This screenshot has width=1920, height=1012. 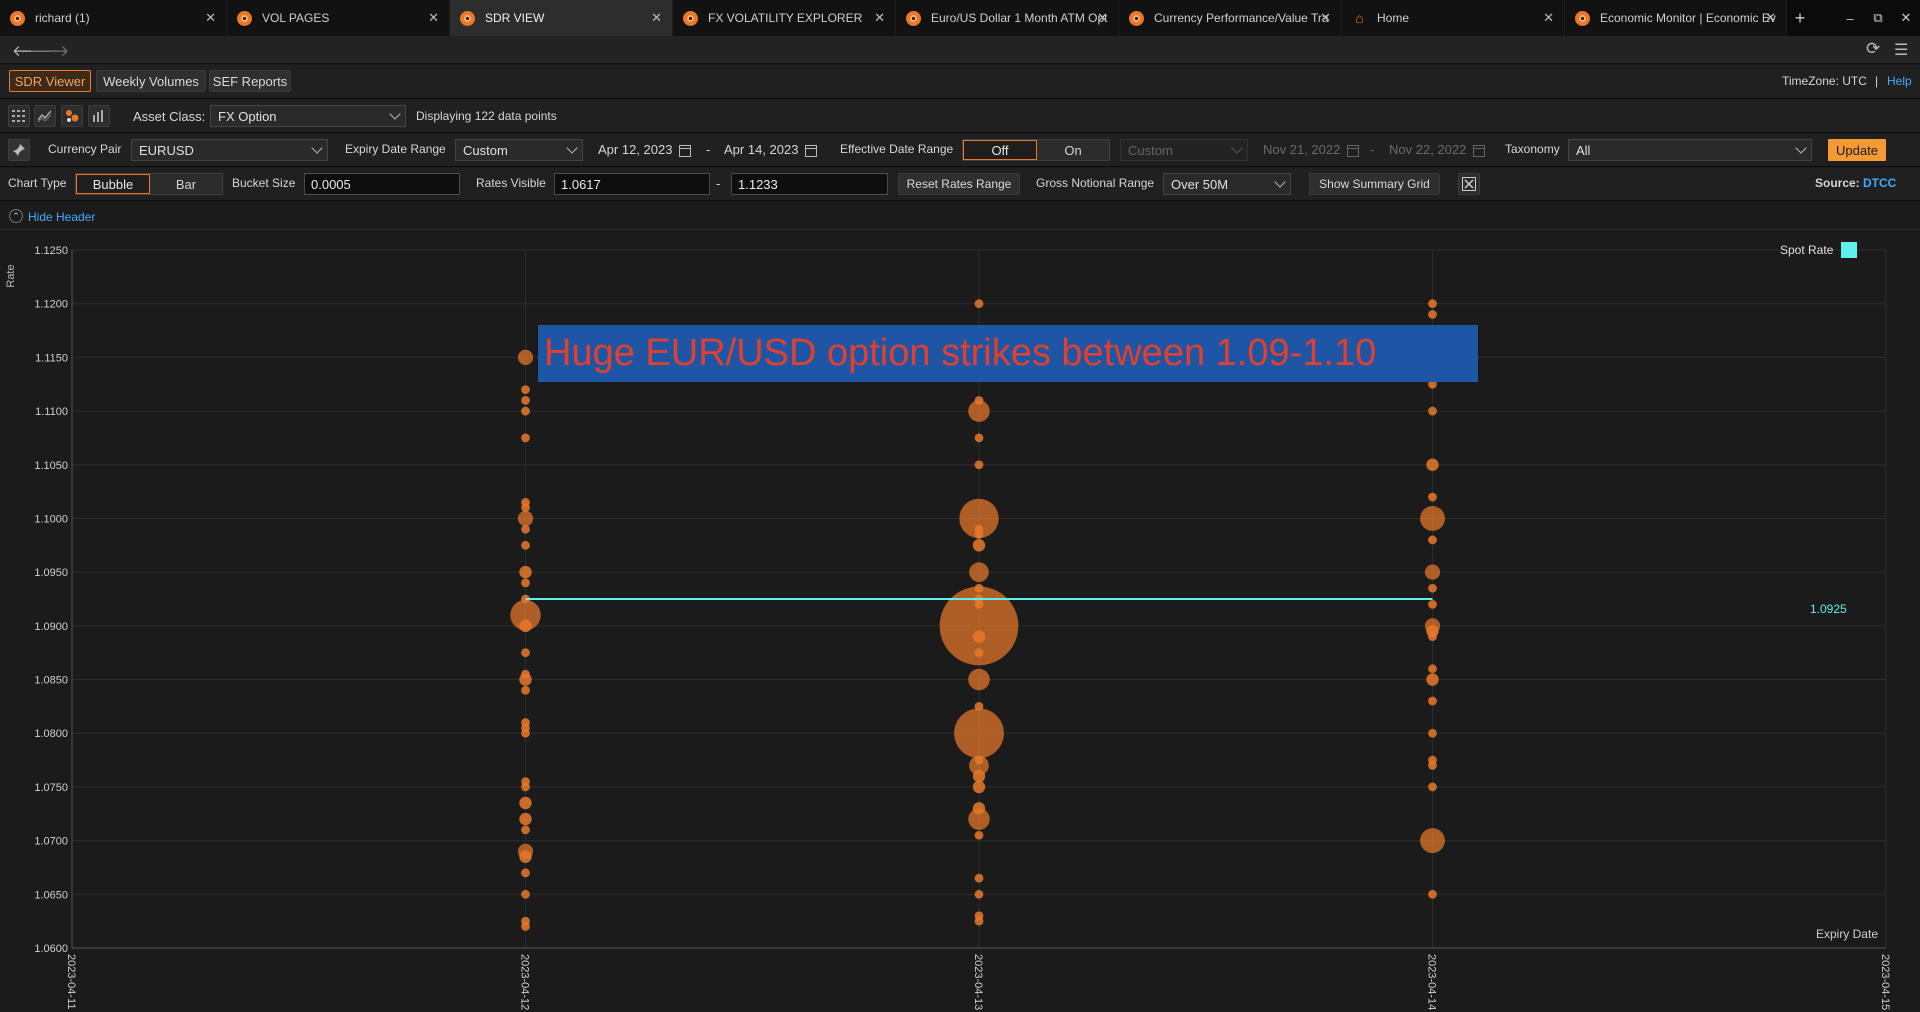 I want to click on browser-tab: SDR VIEW ✕, so click(x=561, y=18).